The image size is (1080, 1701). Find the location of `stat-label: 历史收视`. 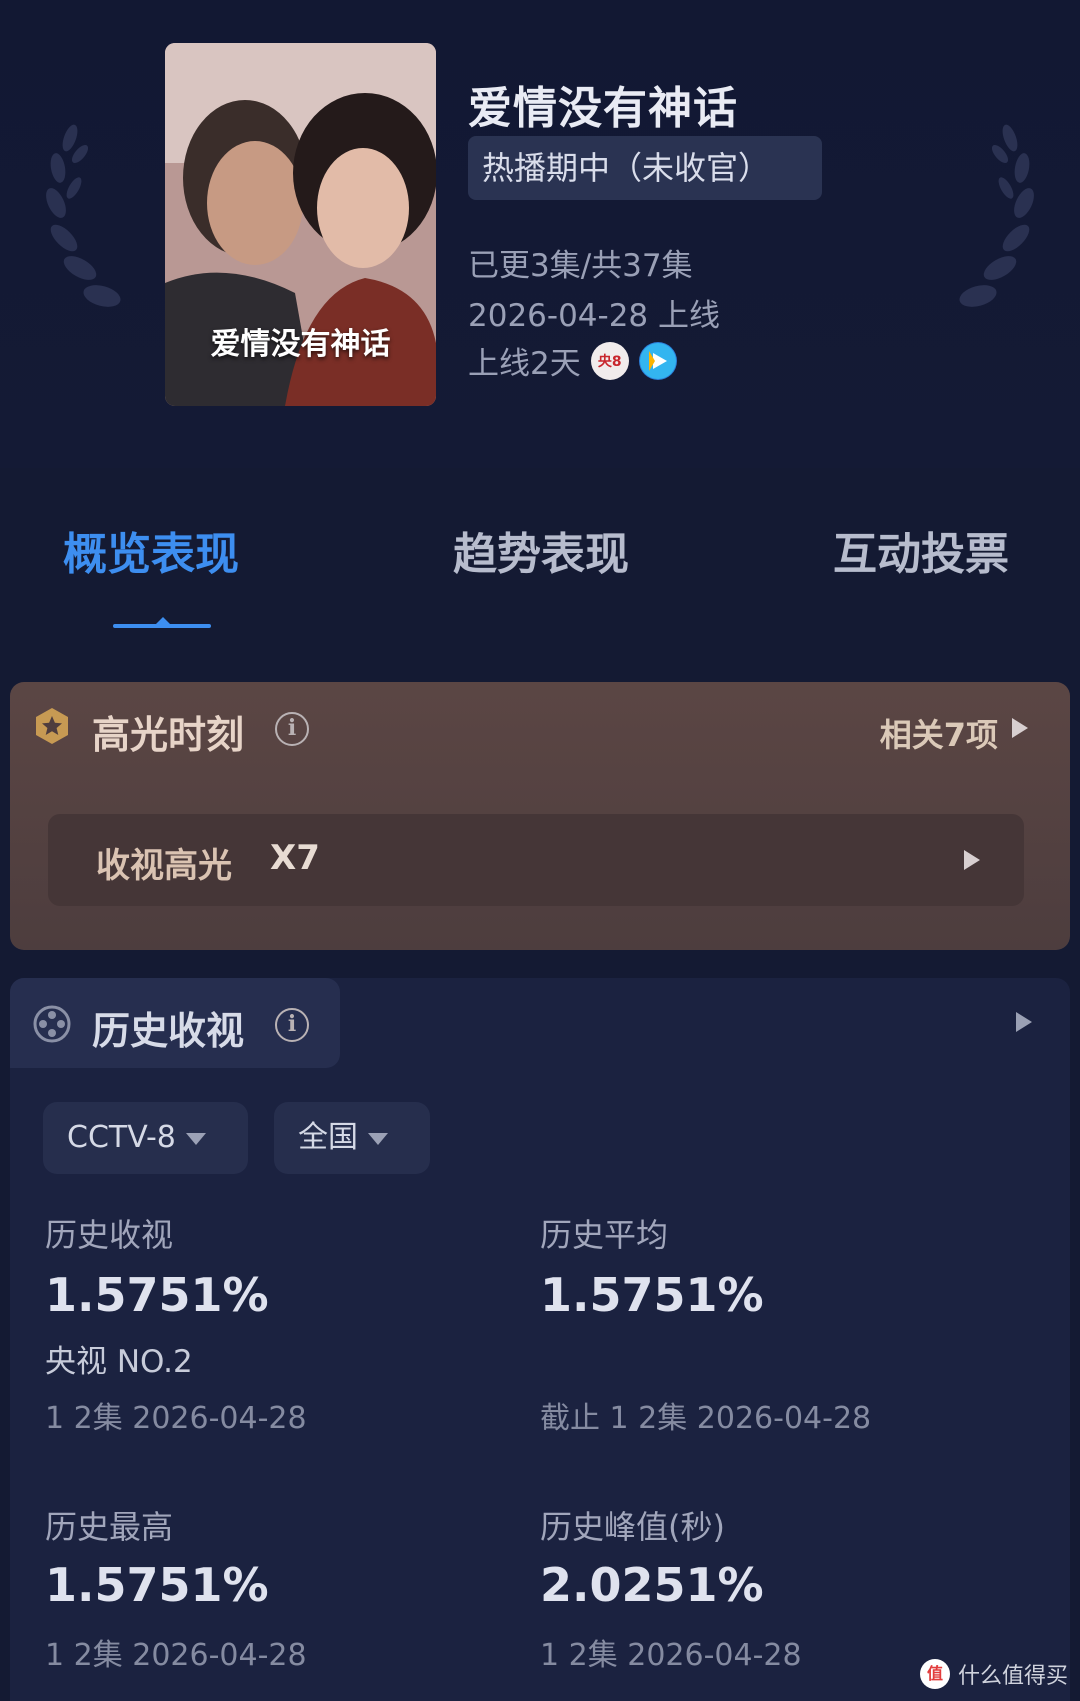

stat-label: 历史收视 is located at coordinates (109, 1235).